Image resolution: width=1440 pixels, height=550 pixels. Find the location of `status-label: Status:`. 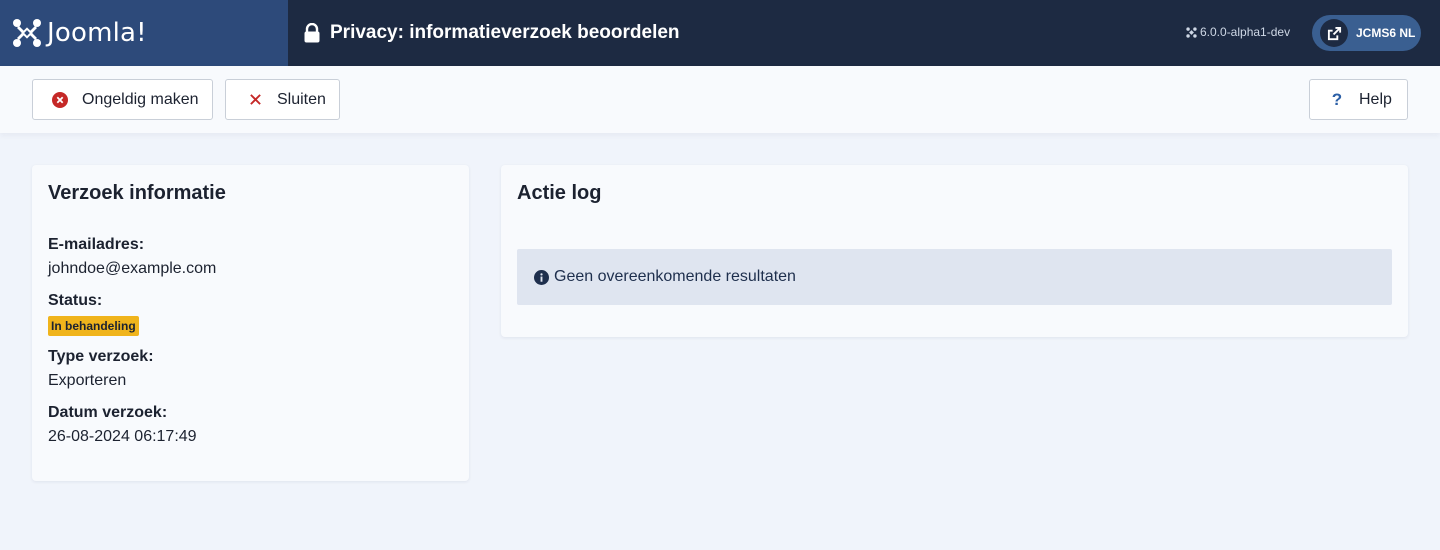

status-label: Status: is located at coordinates (75, 300).